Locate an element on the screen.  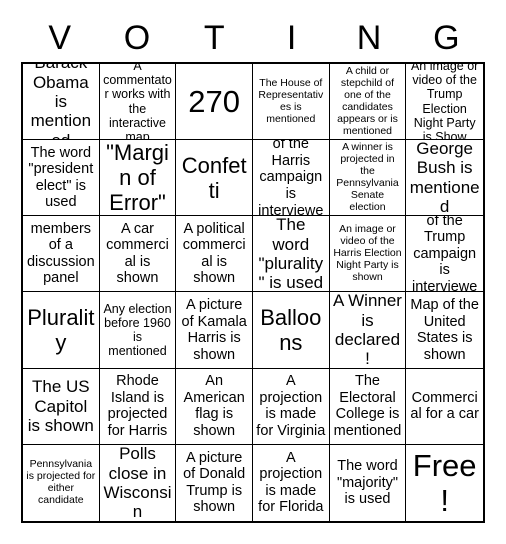
bingo-cell-label: A picture of Kamala Harris is shown is located at coordinates (214, 330).